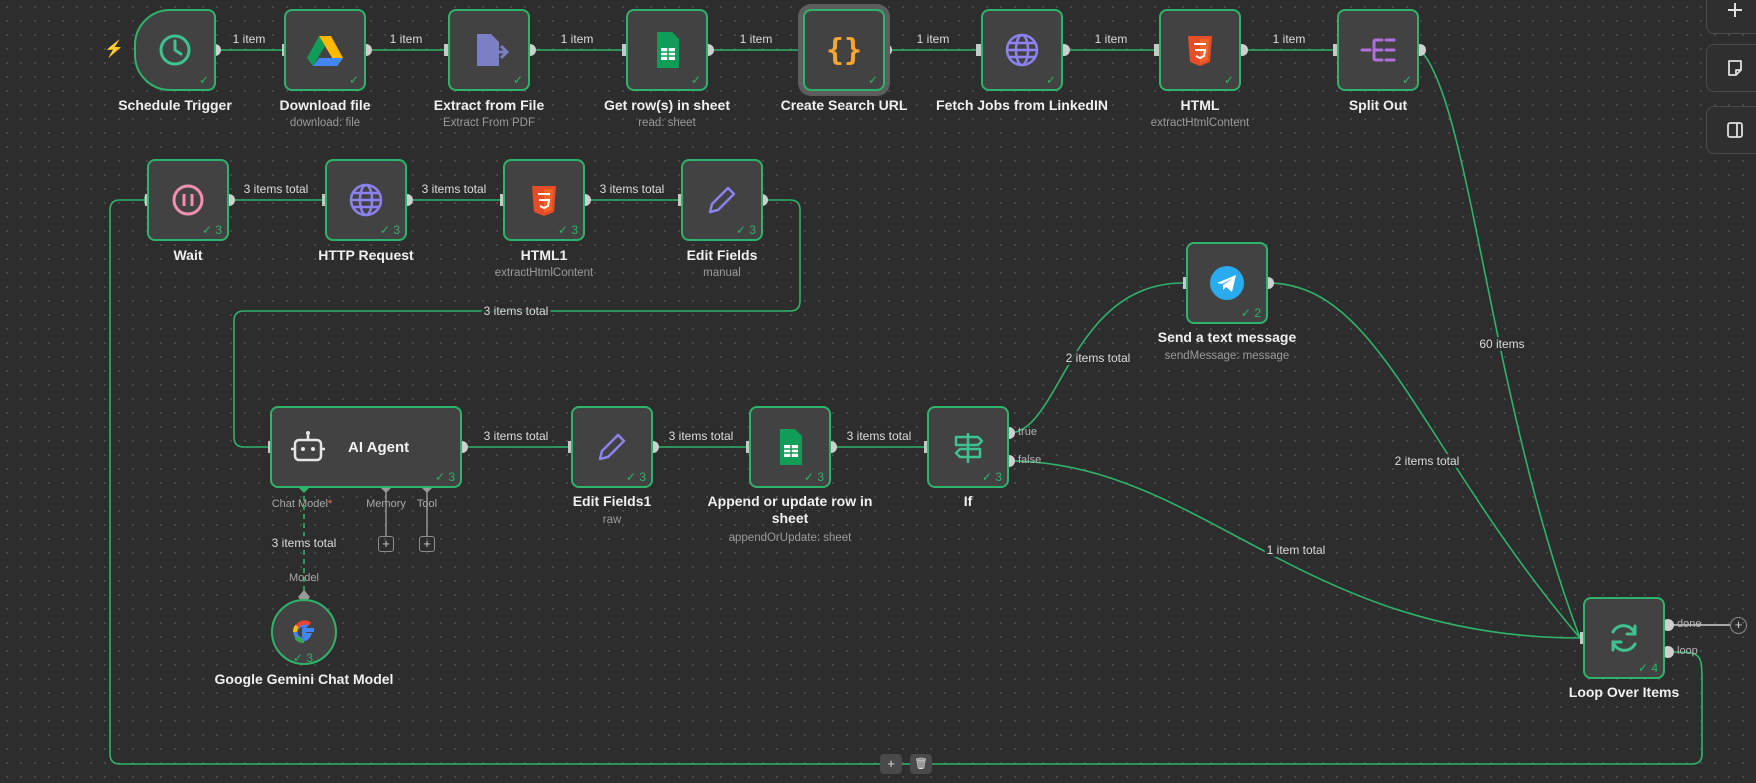  I want to click on file-extract-icon, so click(489, 50).